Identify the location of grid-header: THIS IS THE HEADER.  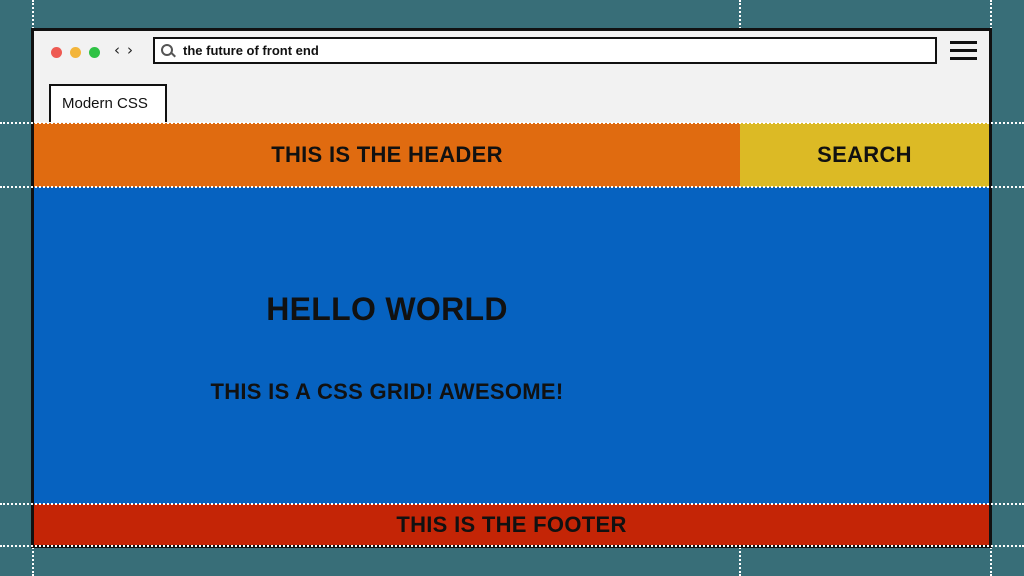
(387, 155).